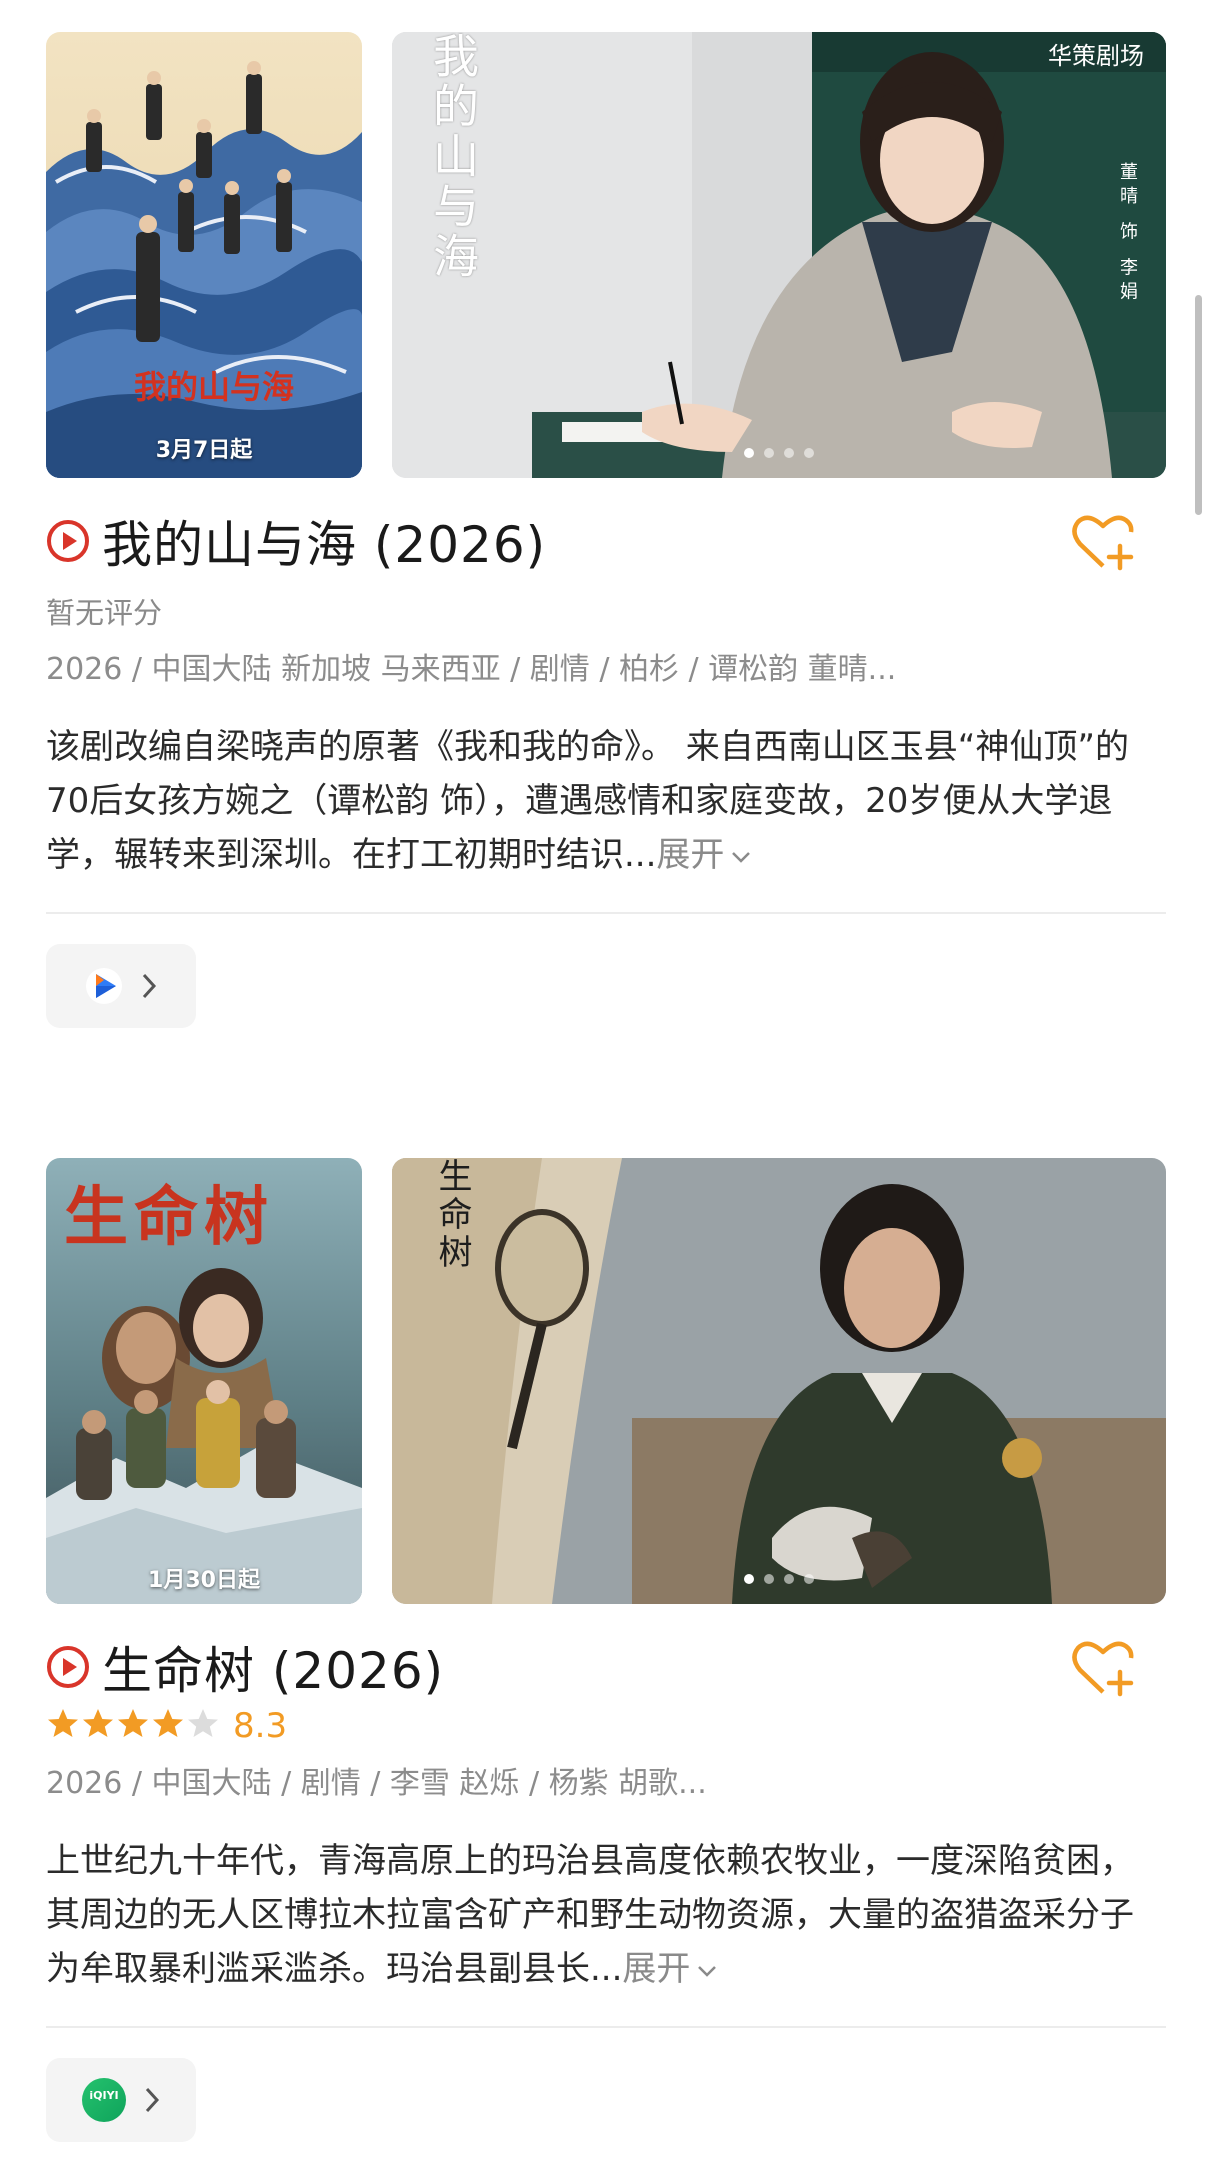  I want to click on source-button: iQIYI, so click(121, 2100).